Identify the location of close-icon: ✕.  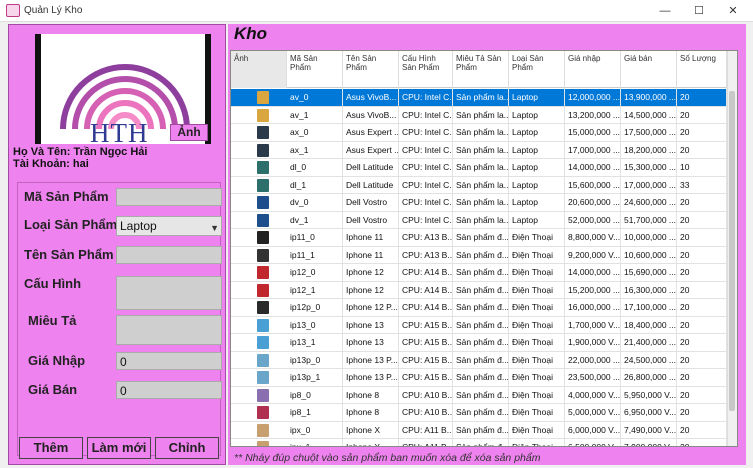
(733, 11).